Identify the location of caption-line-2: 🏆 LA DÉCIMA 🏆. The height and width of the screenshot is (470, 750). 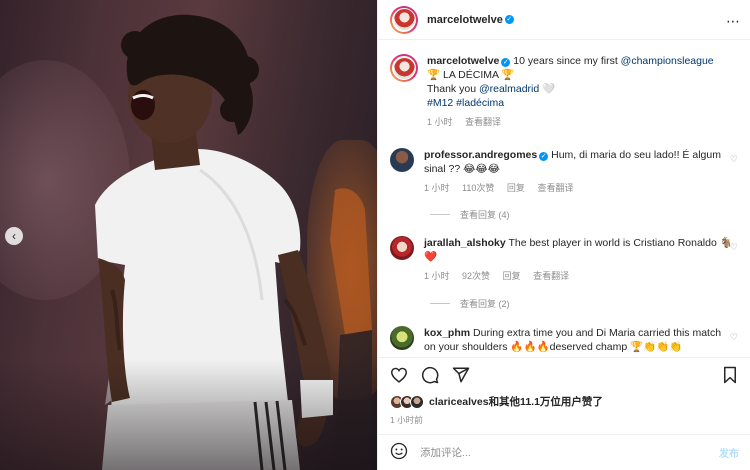
(471, 75).